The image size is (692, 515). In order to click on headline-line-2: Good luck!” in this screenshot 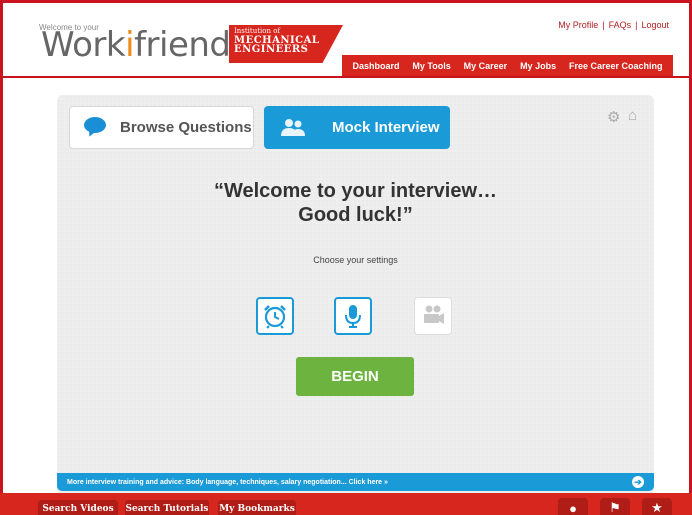, I will do `click(355, 215)`.